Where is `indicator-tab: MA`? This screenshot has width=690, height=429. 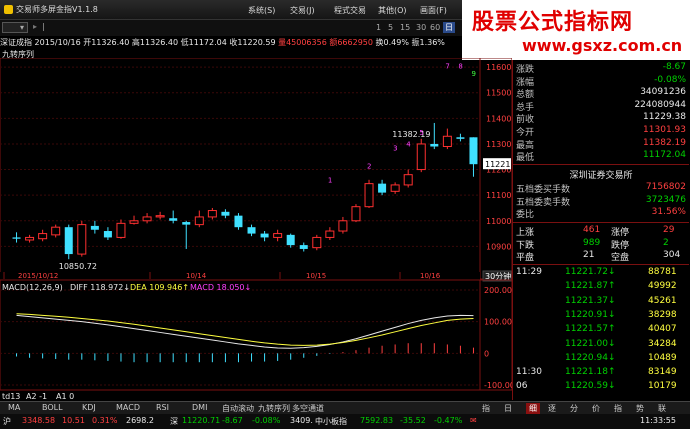 indicator-tab: MA is located at coordinates (14, 407).